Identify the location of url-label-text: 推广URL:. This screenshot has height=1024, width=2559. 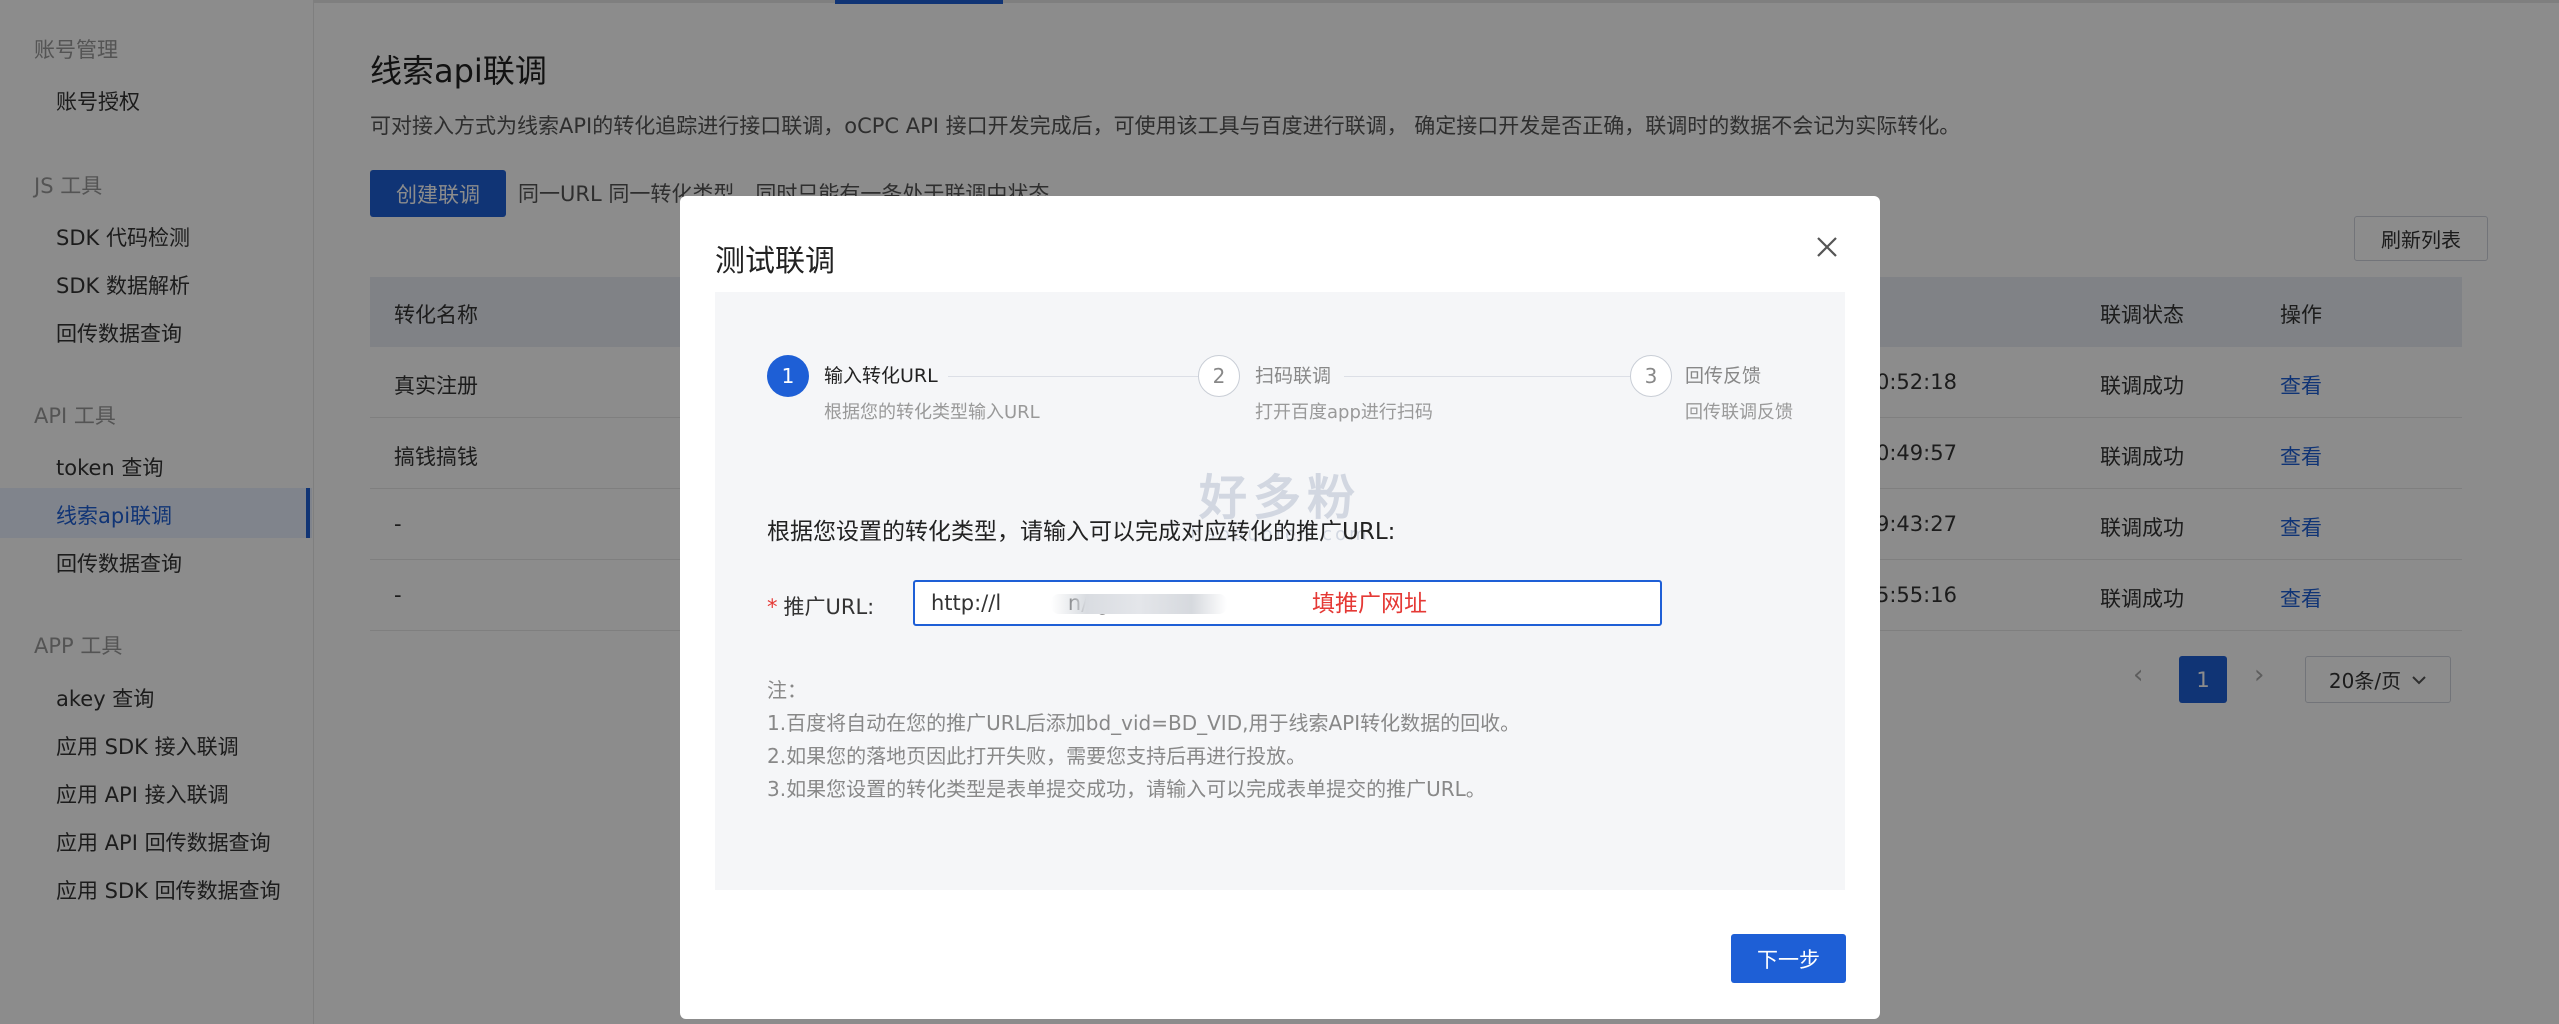
(829, 607).